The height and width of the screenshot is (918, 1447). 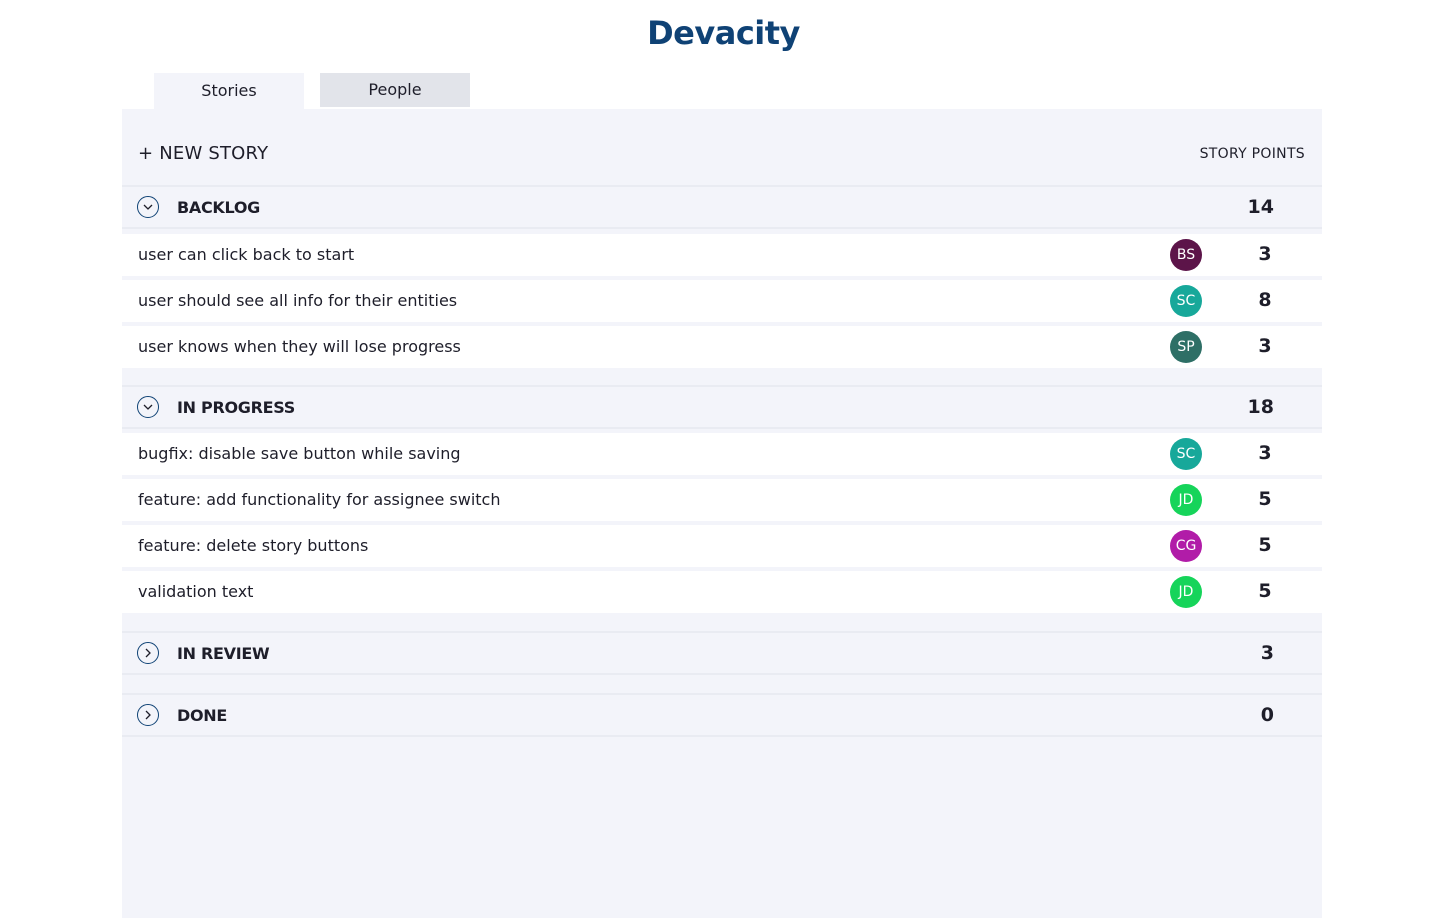 I want to click on section-total-points: 3, so click(x=1267, y=653).